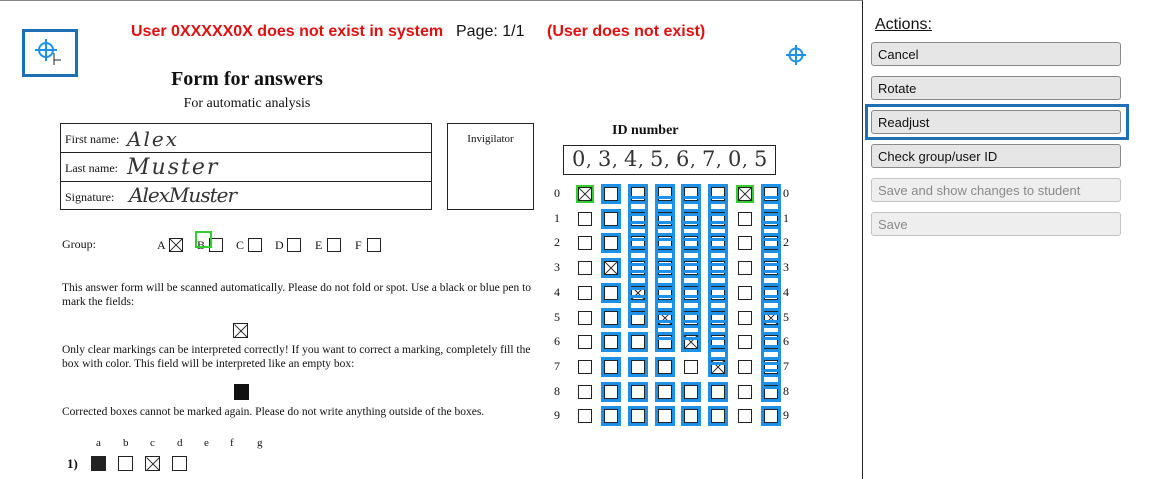  I want to click on first-name-value: Alex, so click(153, 139).